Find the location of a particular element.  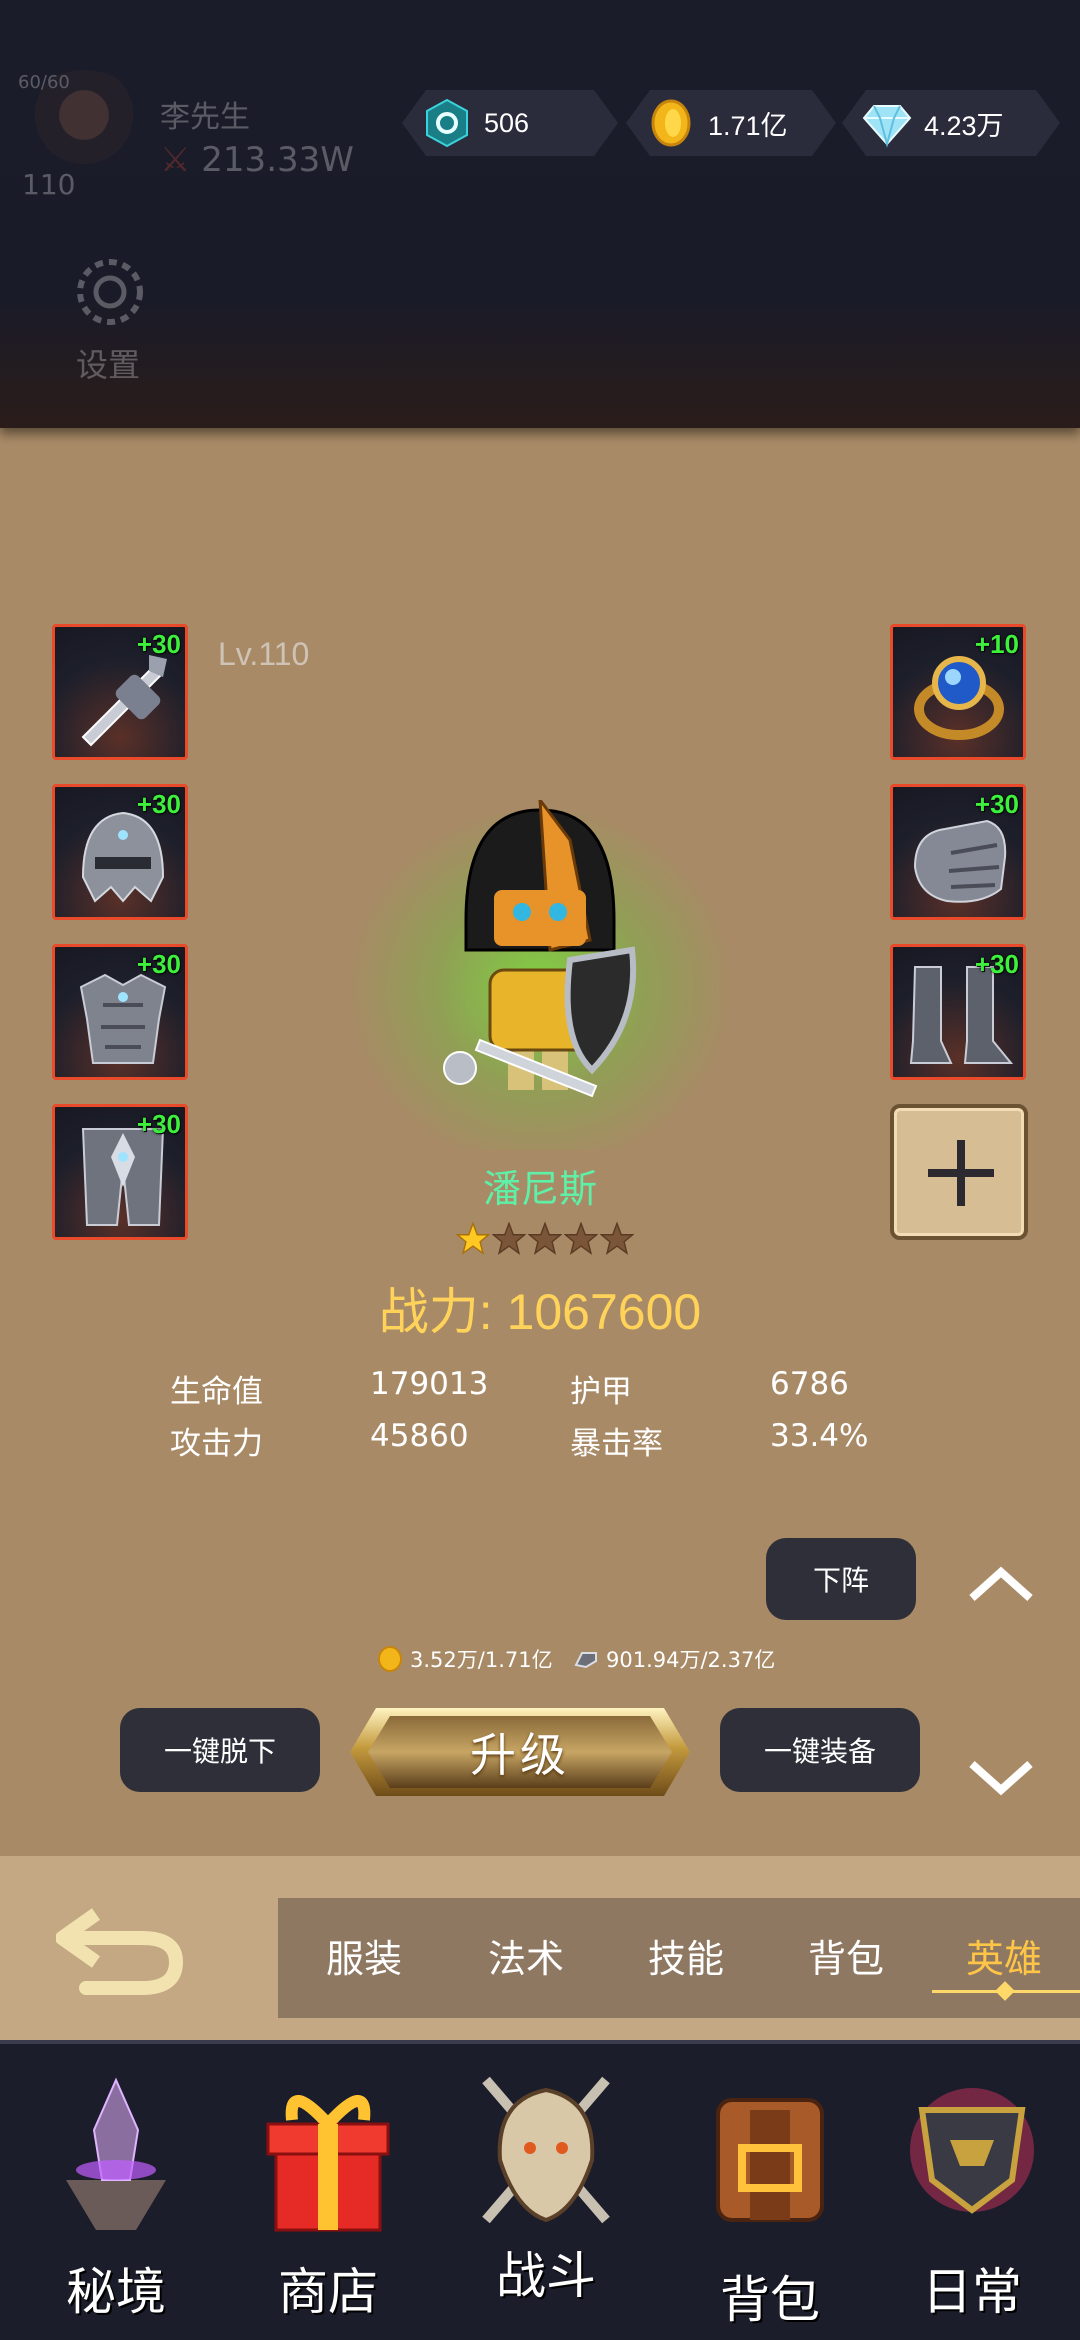

stat-attack-label: 攻击力 is located at coordinates (216, 1444).